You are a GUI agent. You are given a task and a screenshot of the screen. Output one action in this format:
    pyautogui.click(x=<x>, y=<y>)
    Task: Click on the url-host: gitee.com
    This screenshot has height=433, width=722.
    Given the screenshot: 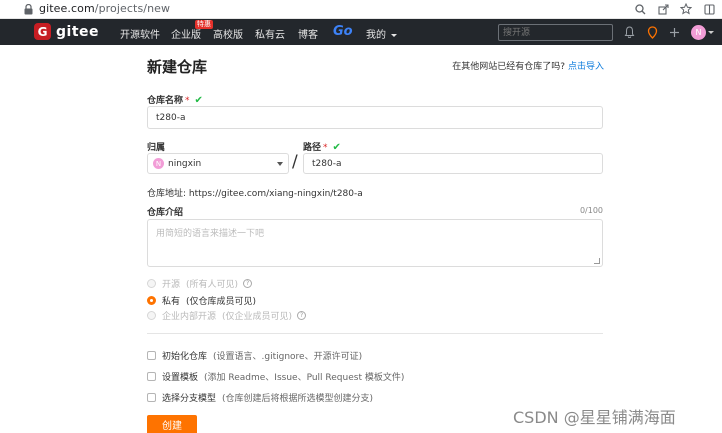 What is the action you would take?
    pyautogui.click(x=67, y=8)
    